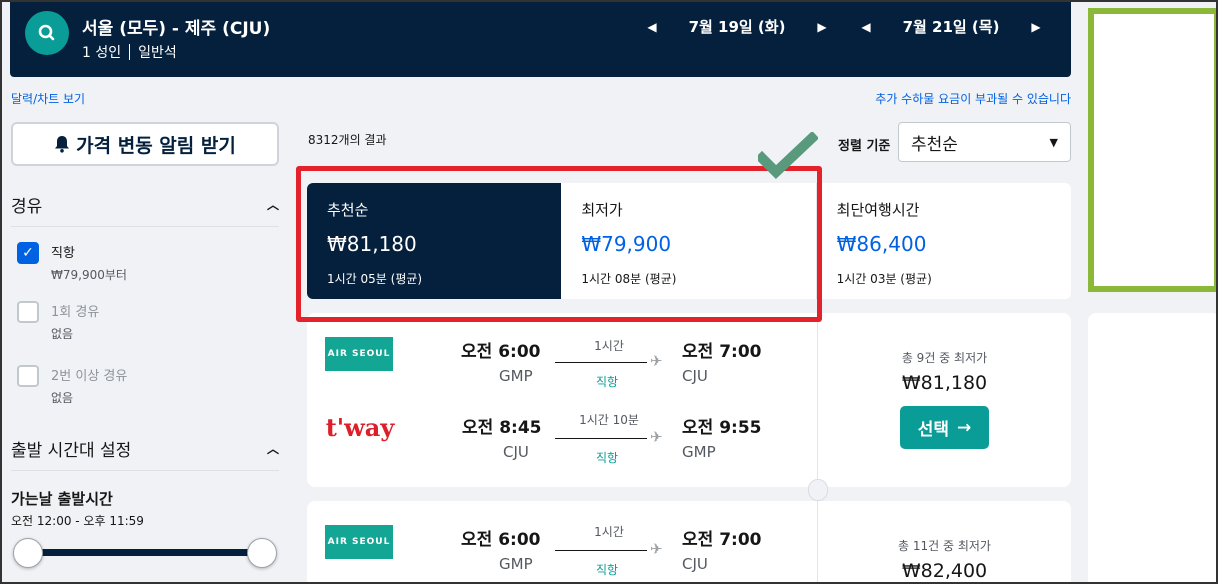 The height and width of the screenshot is (584, 1218). What do you see at coordinates (102, 53) in the screenshot?
I see `passenger-count: 1 성인` at bounding box center [102, 53].